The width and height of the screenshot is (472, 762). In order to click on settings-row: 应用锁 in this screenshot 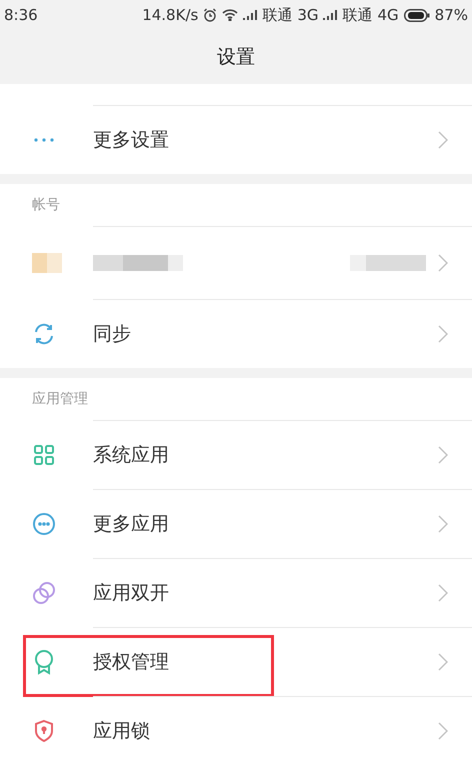, I will do `click(236, 729)`.